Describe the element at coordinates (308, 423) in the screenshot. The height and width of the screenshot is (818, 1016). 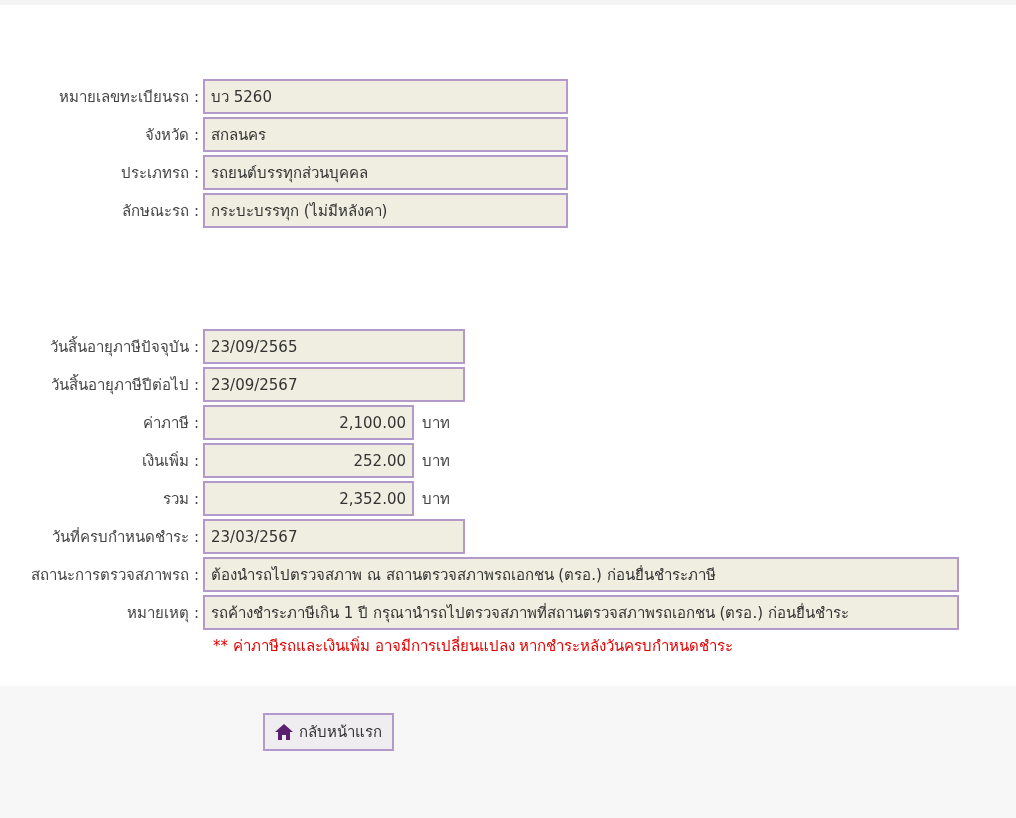
I see `readonly-field: 2,100.00` at that location.